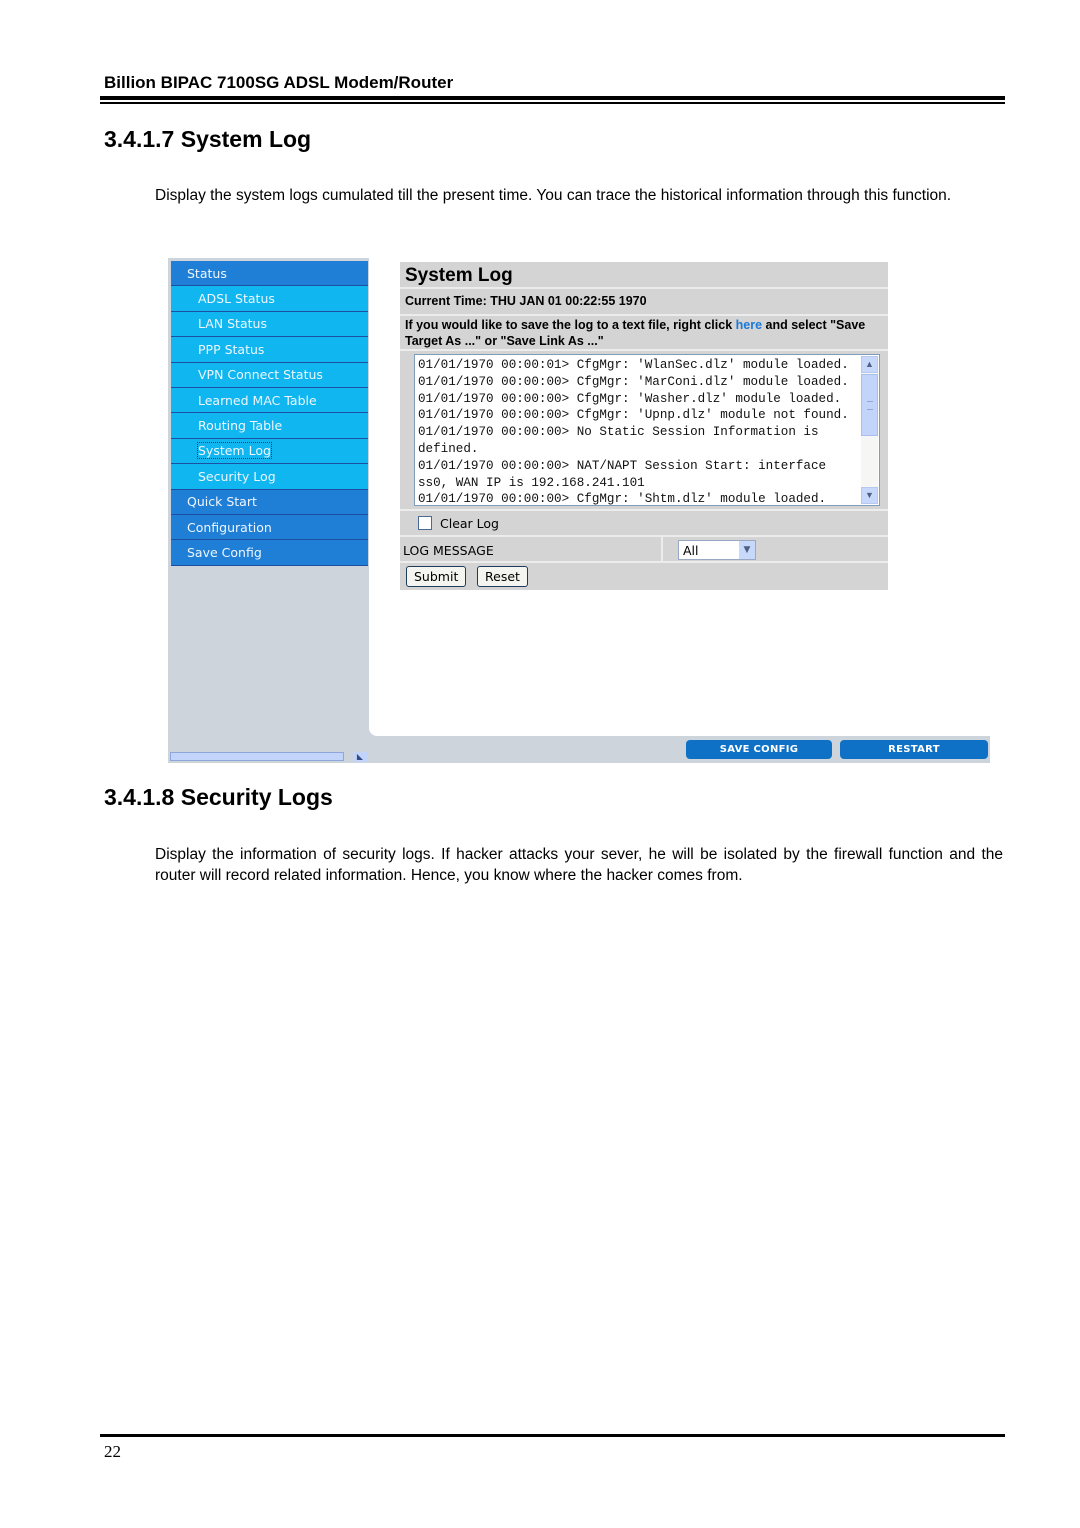 The height and width of the screenshot is (1528, 1080). What do you see at coordinates (218, 797) in the screenshot?
I see `section-title-security-logs: 3.4.1.8 Security Logs` at bounding box center [218, 797].